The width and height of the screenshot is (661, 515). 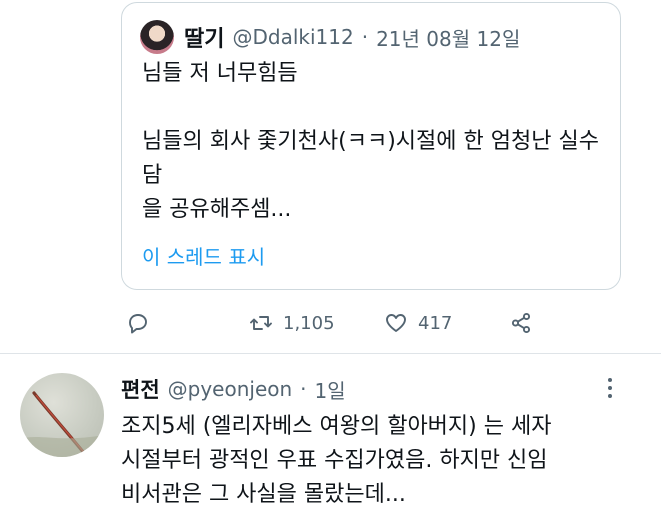 I want to click on reply-button, so click(x=138, y=323).